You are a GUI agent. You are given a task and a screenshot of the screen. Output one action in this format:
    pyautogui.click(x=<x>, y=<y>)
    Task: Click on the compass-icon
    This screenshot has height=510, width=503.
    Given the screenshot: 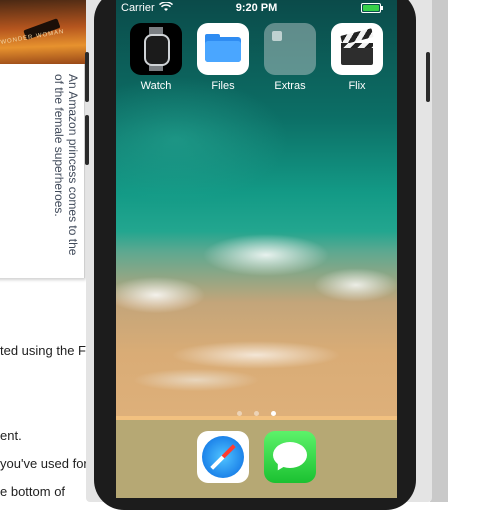 What is the action you would take?
    pyautogui.click(x=223, y=457)
    